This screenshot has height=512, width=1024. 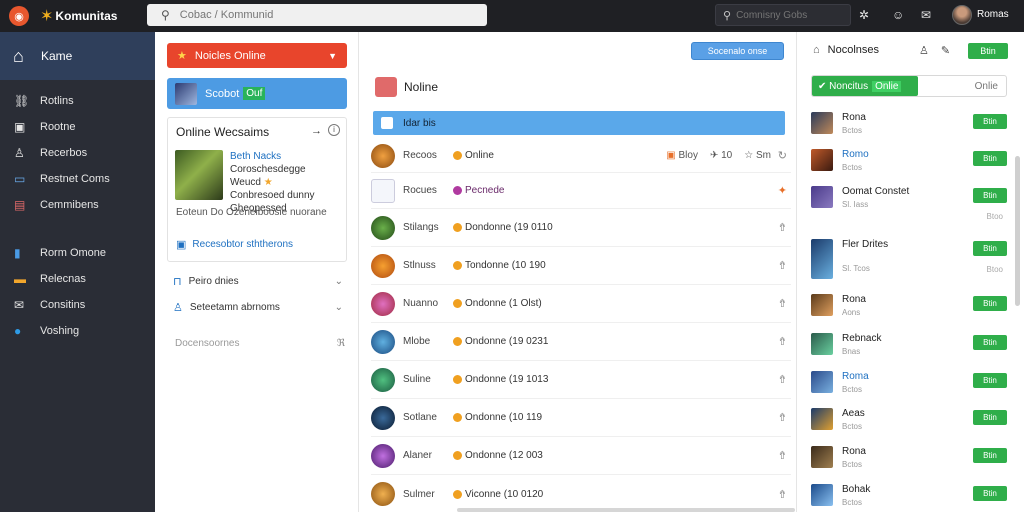 What do you see at coordinates (851, 351) in the screenshot?
I see `item-sub: Bnas` at bounding box center [851, 351].